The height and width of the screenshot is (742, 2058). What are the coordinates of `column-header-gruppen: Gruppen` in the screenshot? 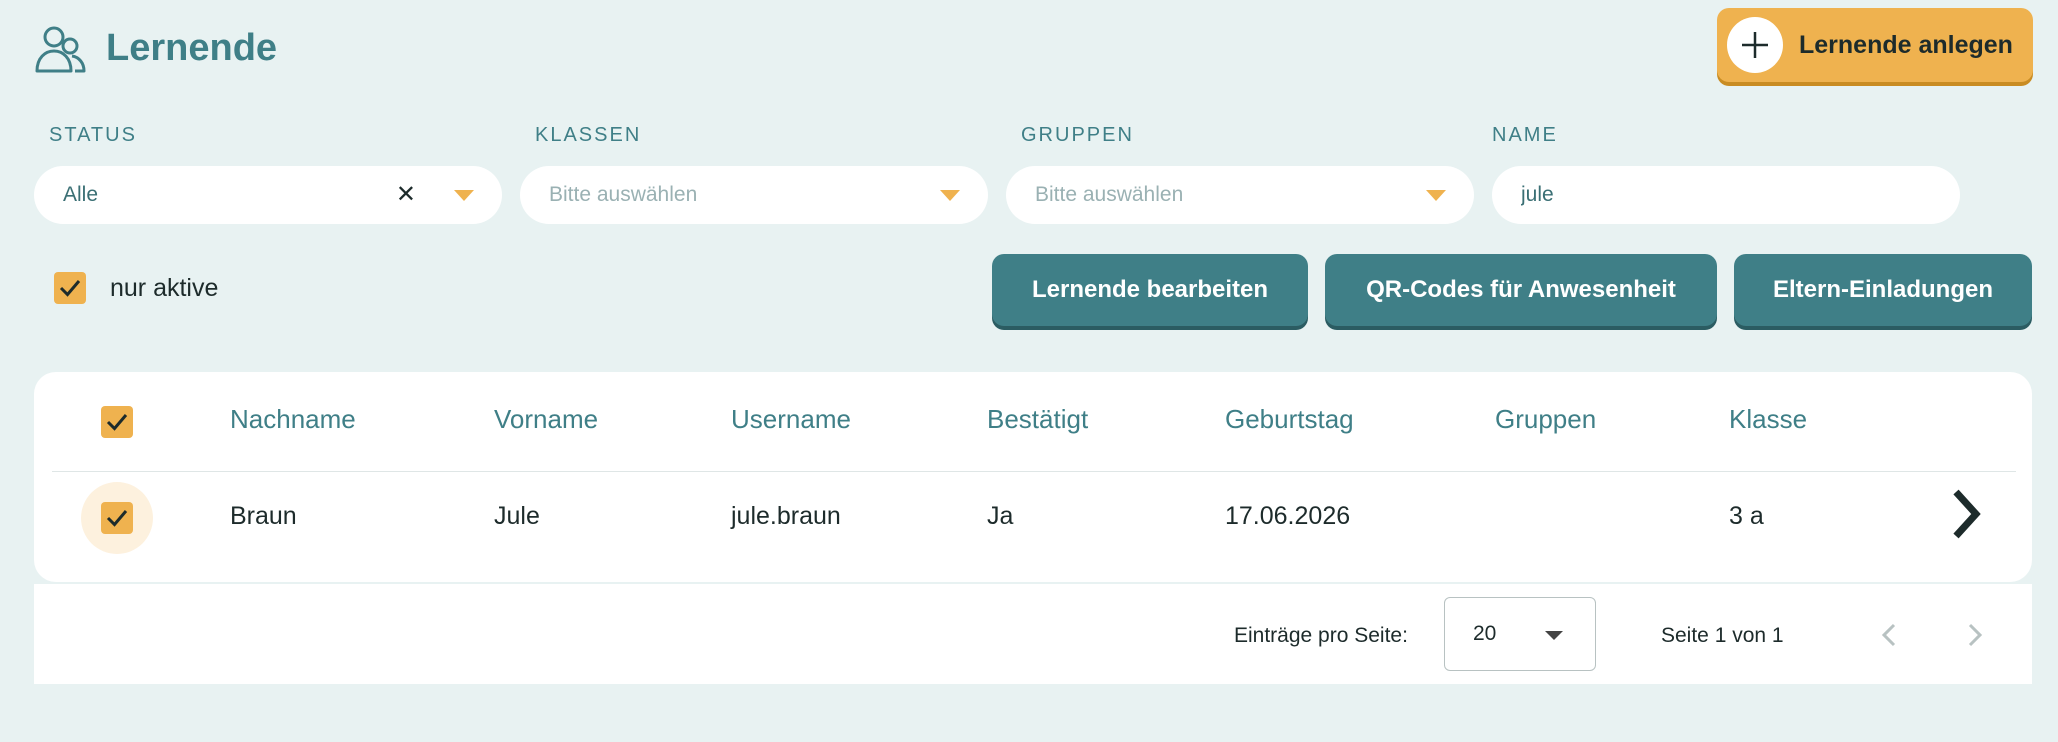 It's located at (1545, 419).